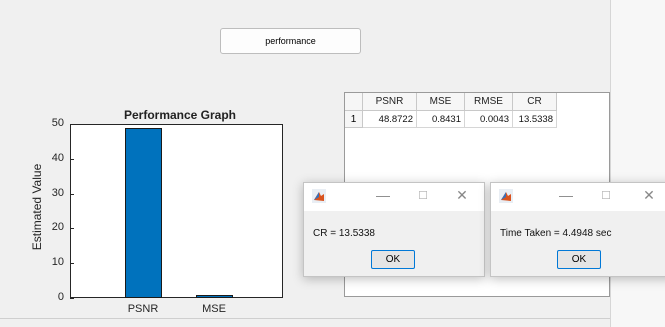 The width and height of the screenshot is (665, 327). Describe the element at coordinates (354, 102) in the screenshot. I see `table-corner-cell` at that location.